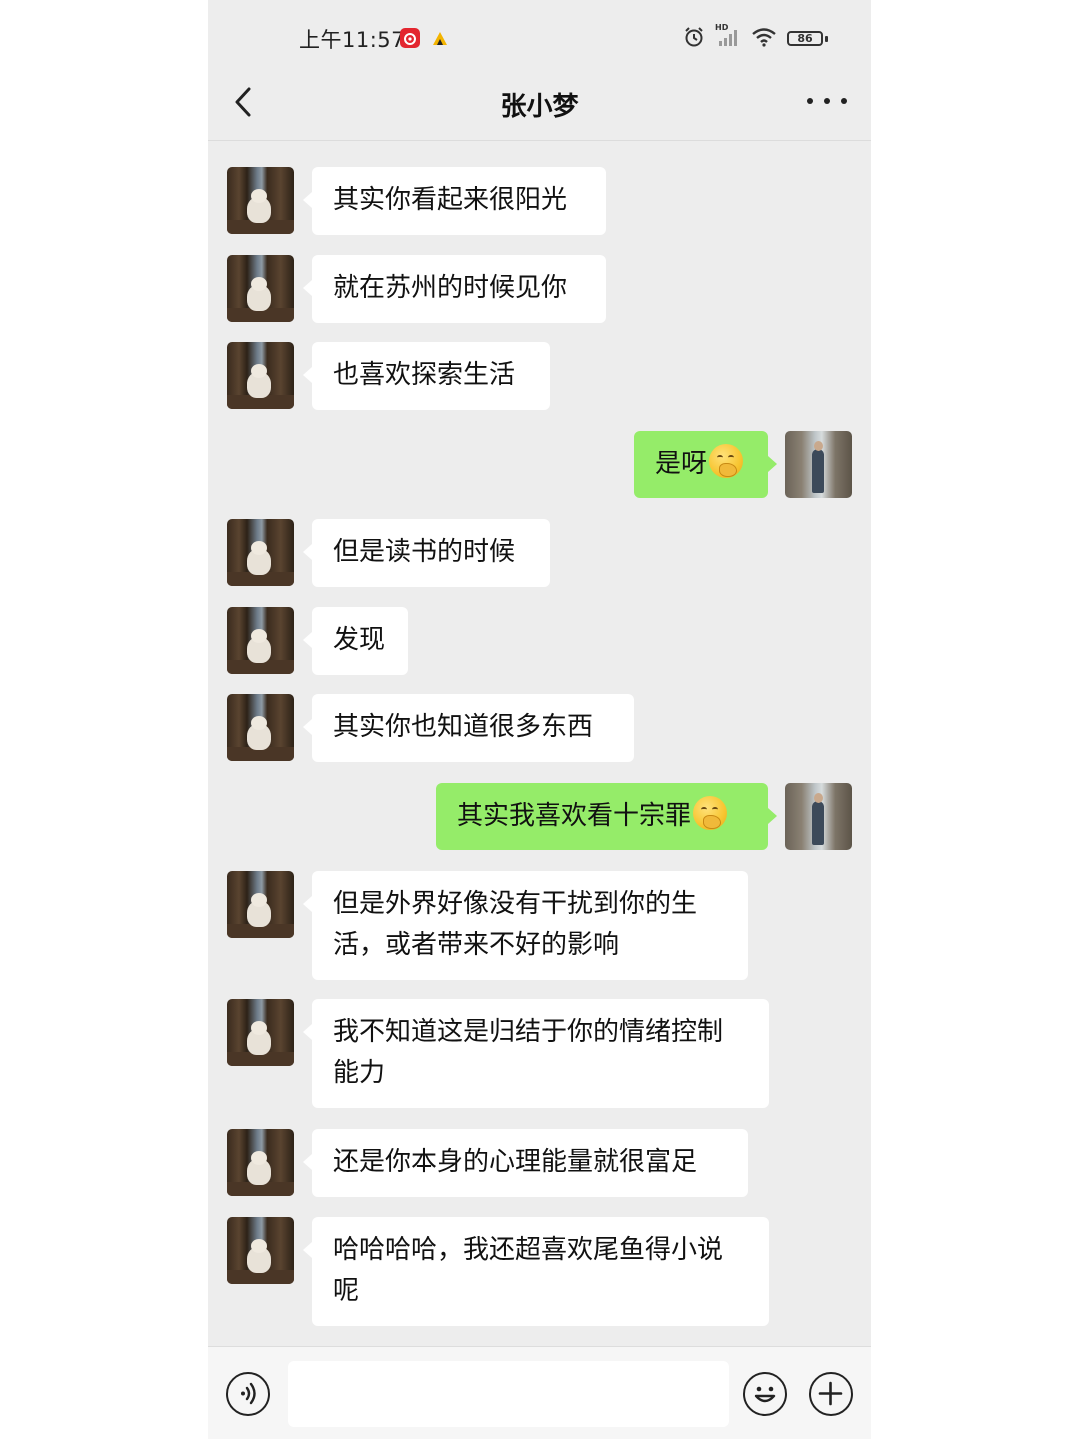 The image size is (1080, 1439). What do you see at coordinates (515, 1162) in the screenshot?
I see `message-text: 还是你本身的心理能量就很富足` at bounding box center [515, 1162].